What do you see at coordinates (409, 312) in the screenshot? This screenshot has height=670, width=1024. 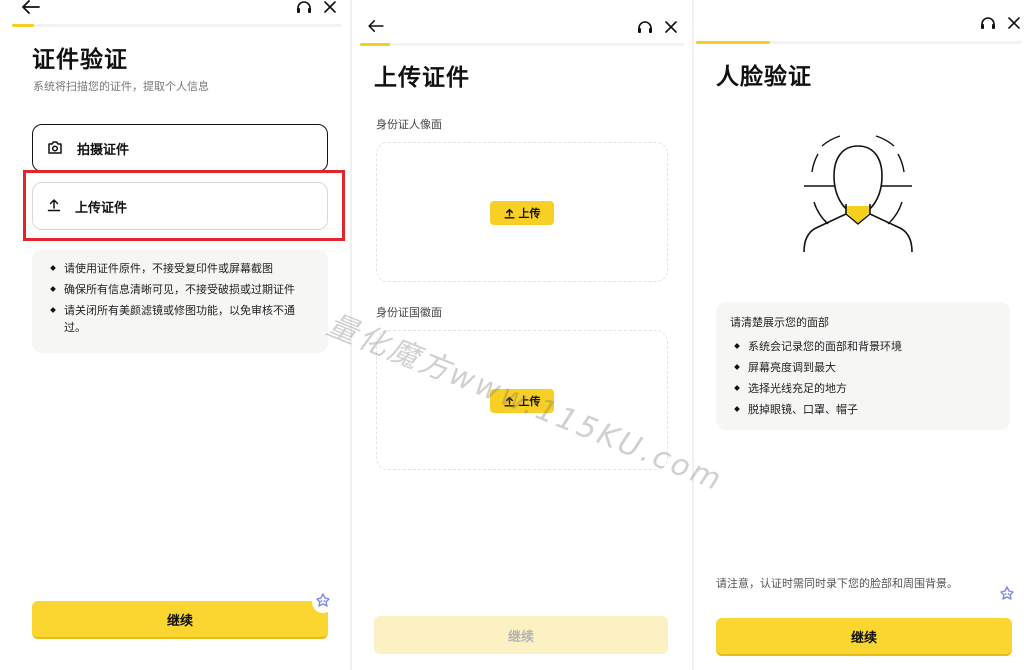 I see `back-side-label: 身份证国徽面` at bounding box center [409, 312].